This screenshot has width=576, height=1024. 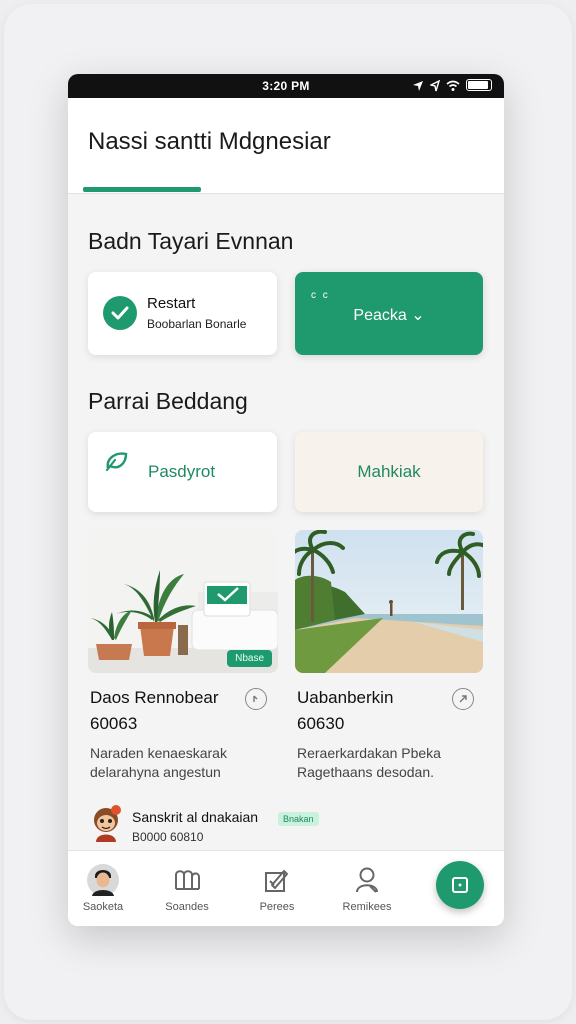 I want to click on square-icon, so click(x=460, y=885).